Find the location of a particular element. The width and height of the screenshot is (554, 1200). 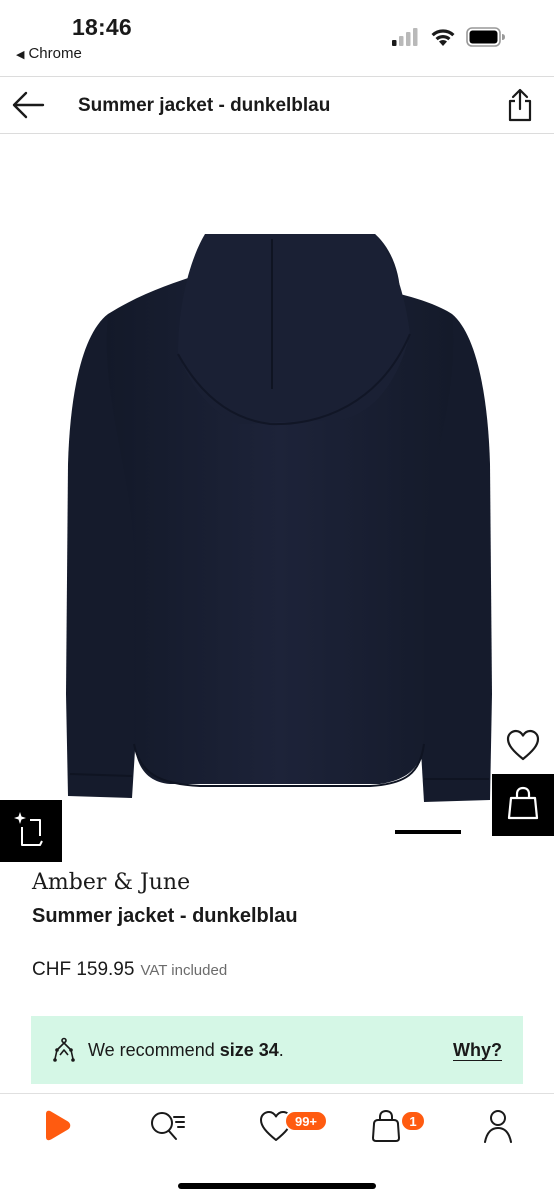

size-recommendation-text: We recommend size 34. is located at coordinates (186, 1050).